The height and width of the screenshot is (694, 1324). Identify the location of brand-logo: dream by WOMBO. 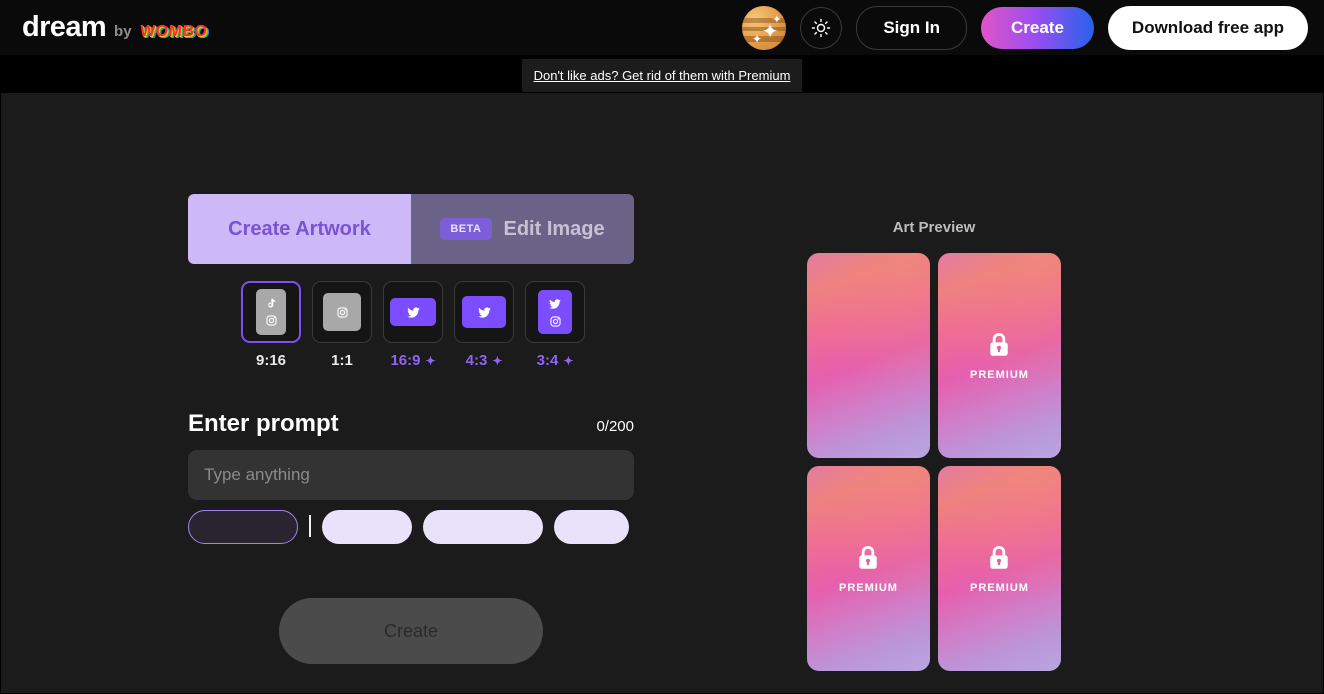
(115, 27).